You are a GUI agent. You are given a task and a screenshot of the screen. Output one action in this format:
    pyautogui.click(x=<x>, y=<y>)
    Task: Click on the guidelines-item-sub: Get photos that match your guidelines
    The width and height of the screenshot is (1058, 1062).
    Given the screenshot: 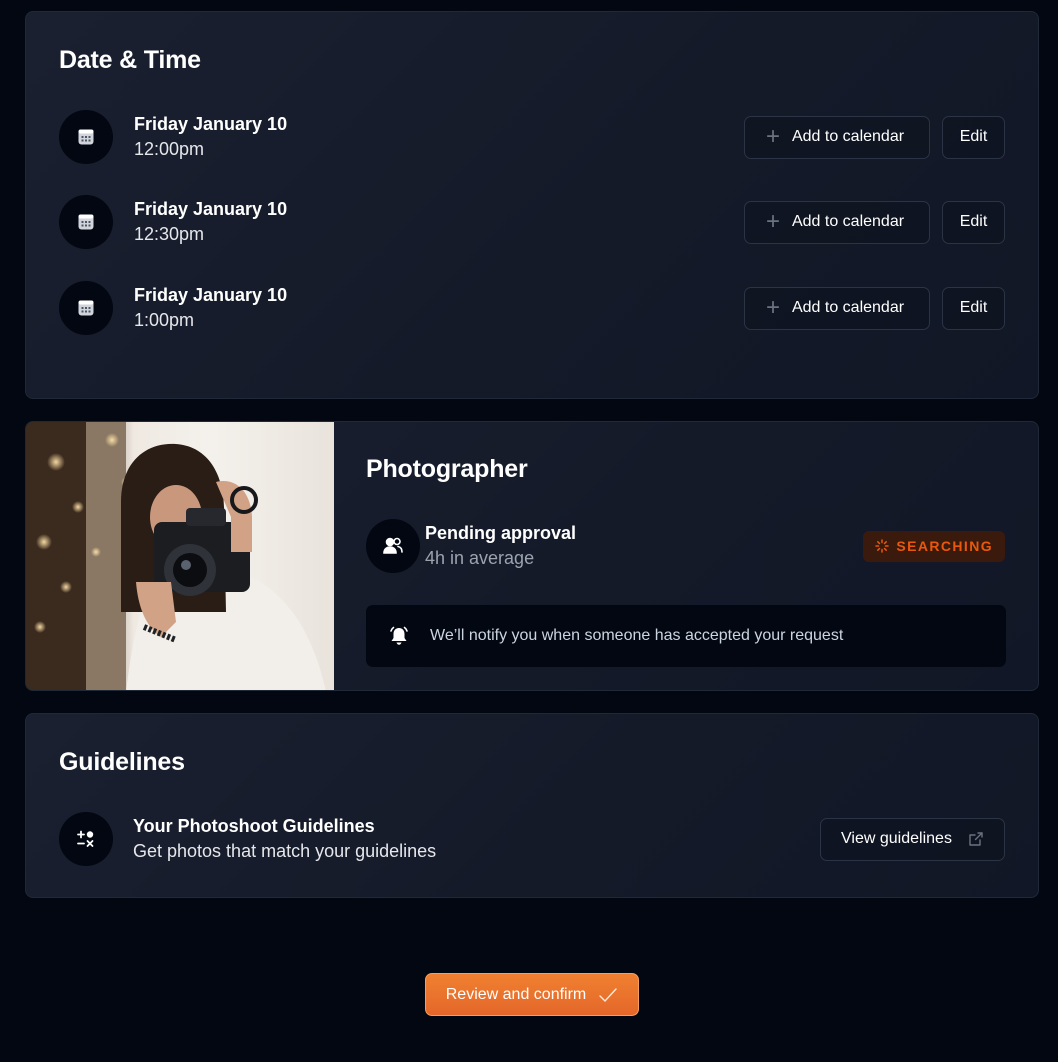 What is the action you would take?
    pyautogui.click(x=285, y=851)
    